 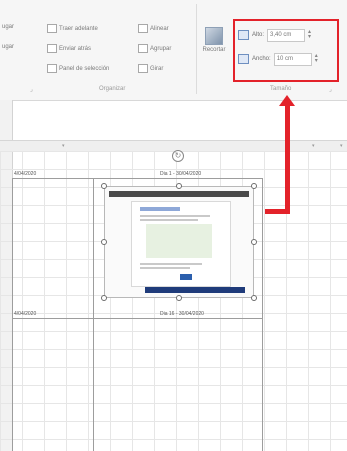 I want to click on resize-handle-n, so click(x=179, y=186).